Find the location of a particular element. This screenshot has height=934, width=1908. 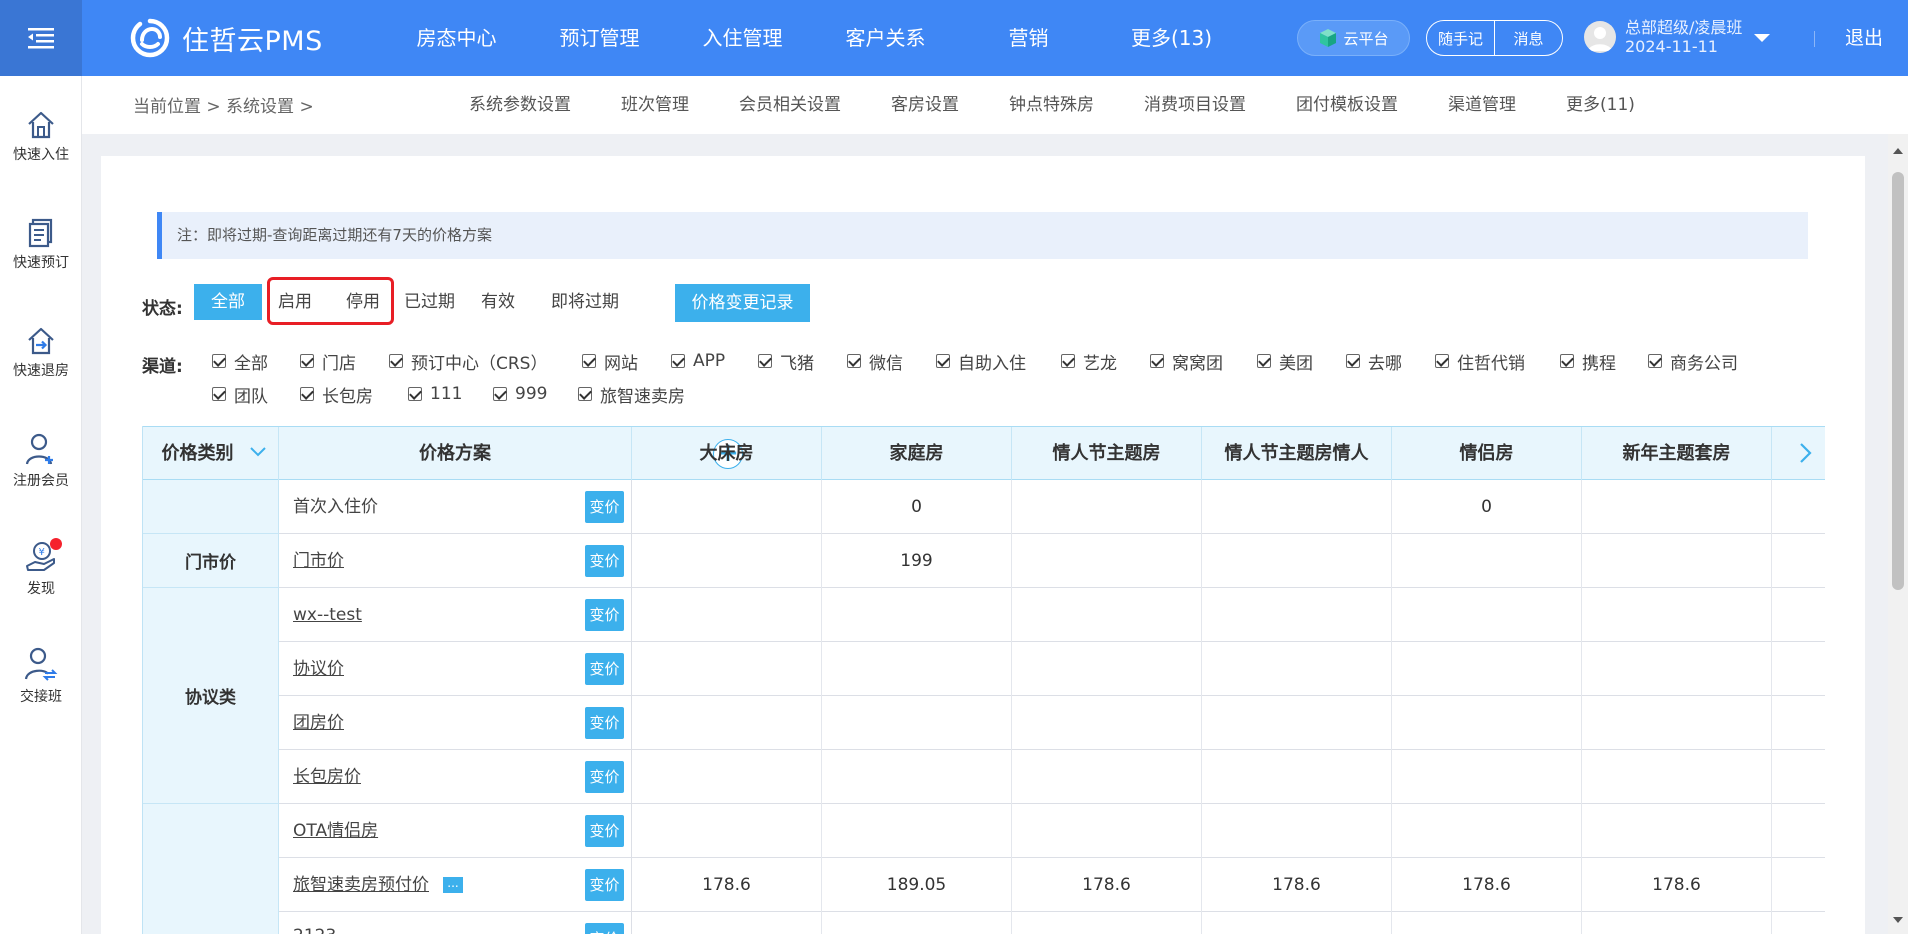

channel-checkbox: 艺龙 is located at coordinates (1089, 362).